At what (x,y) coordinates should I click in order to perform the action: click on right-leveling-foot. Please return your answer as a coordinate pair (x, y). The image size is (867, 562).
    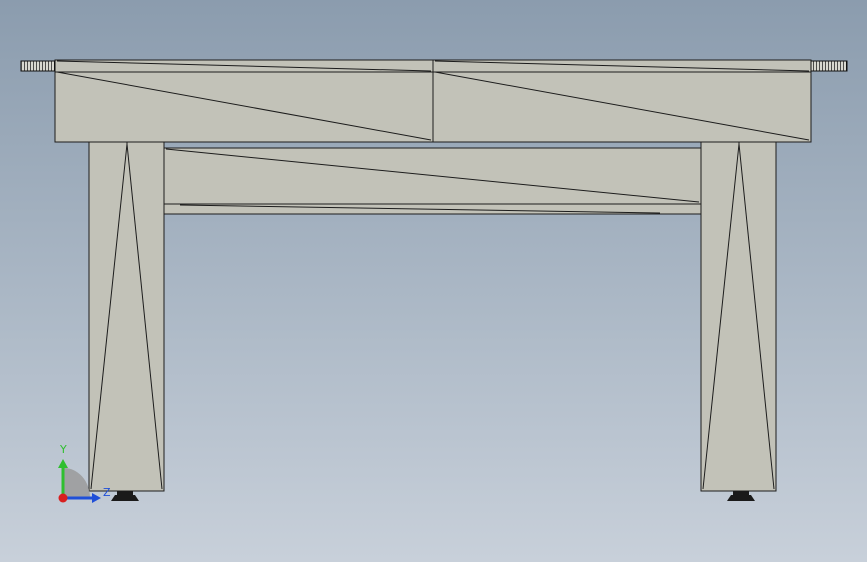
    Looking at the image, I should click on (741, 496).